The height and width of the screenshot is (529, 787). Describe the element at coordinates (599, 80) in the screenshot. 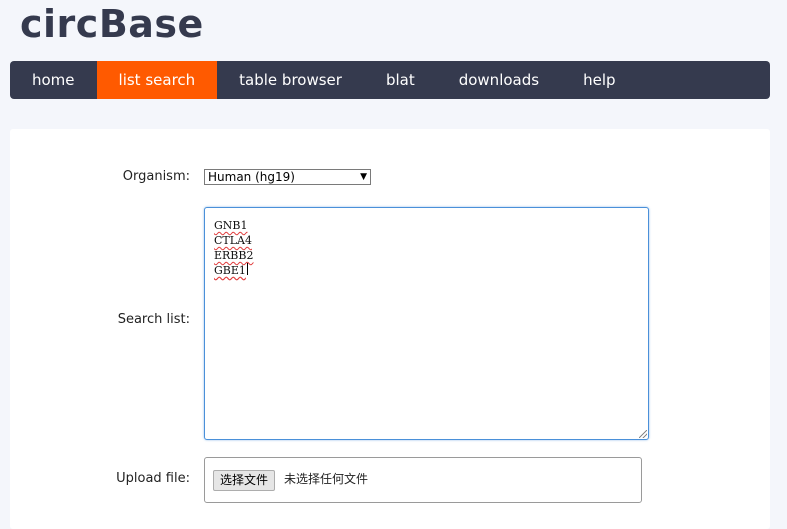

I see `nav-help: help` at that location.